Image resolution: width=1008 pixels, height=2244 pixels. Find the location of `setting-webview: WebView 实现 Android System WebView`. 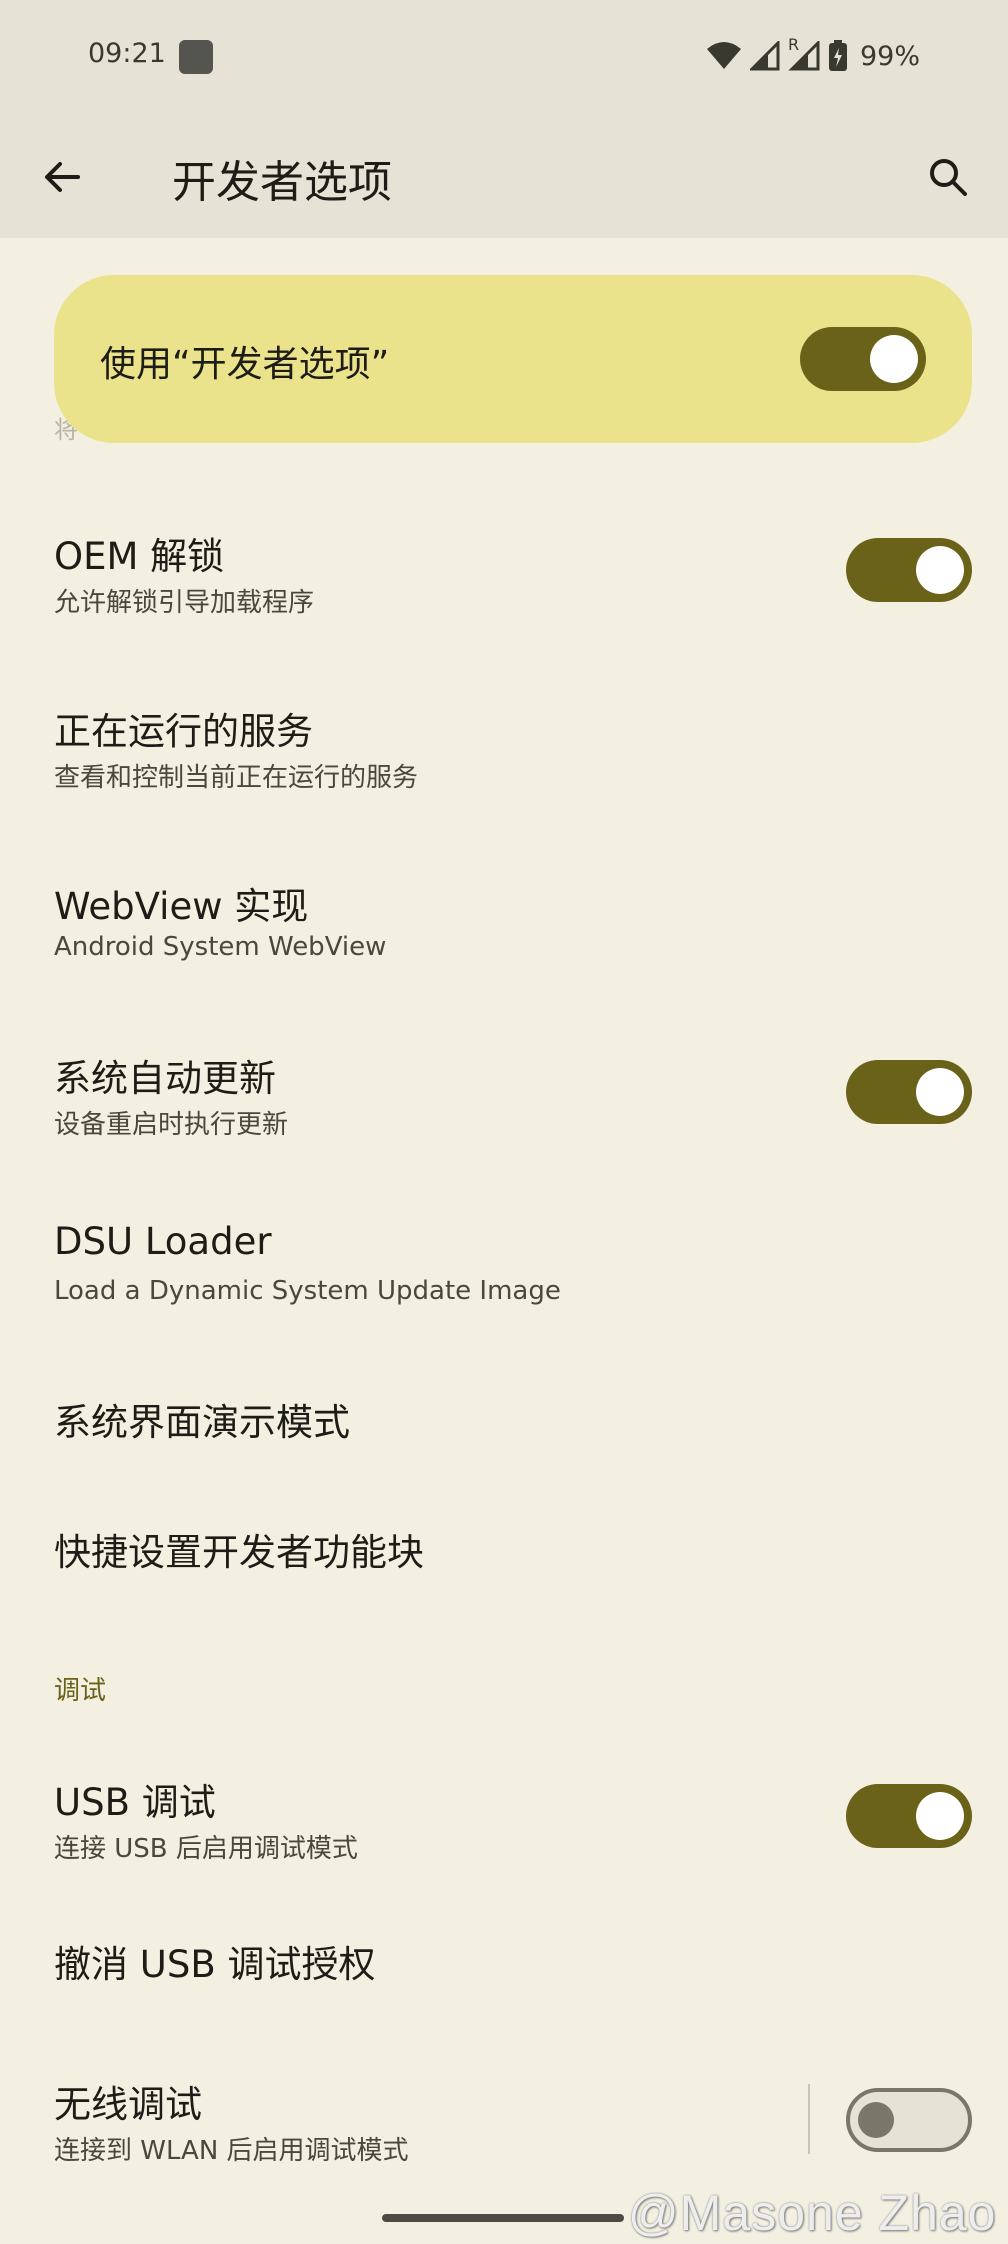

setting-webview: WebView 实现 Android System WebView is located at coordinates (504, 920).